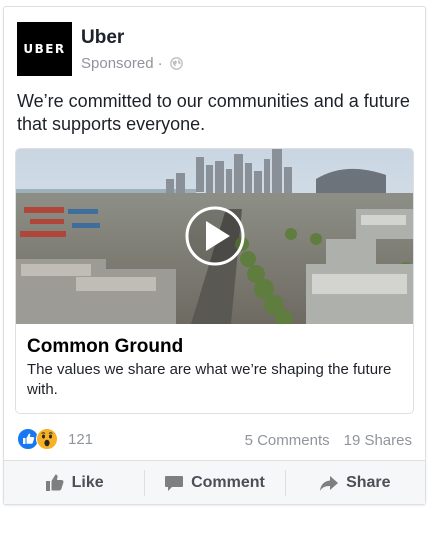 Image resolution: width=430 pixels, height=545 pixels. I want to click on like-label: Like, so click(87, 482).